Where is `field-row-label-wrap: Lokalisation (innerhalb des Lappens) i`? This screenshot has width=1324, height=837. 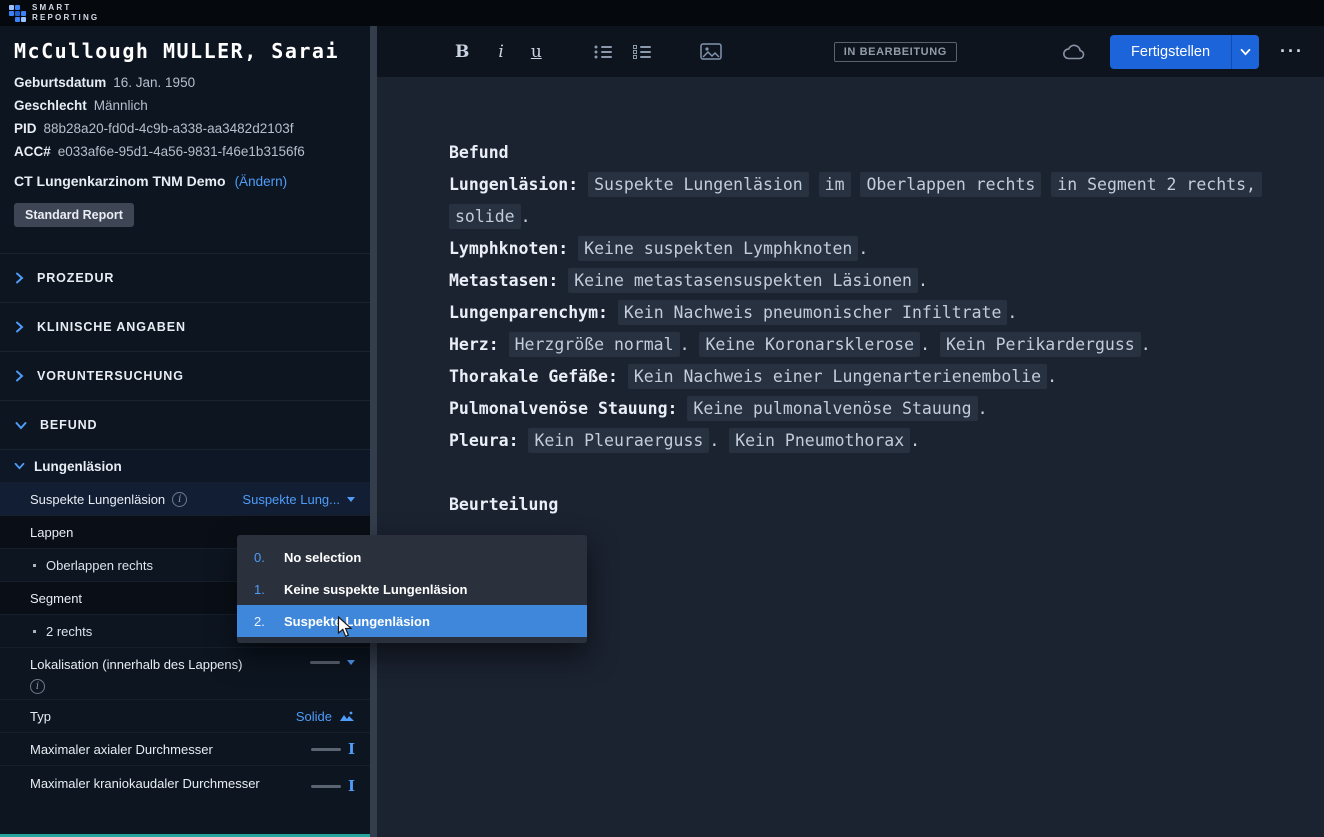 field-row-label-wrap: Lokalisation (innerhalb des Lappens) i is located at coordinates (136, 675).